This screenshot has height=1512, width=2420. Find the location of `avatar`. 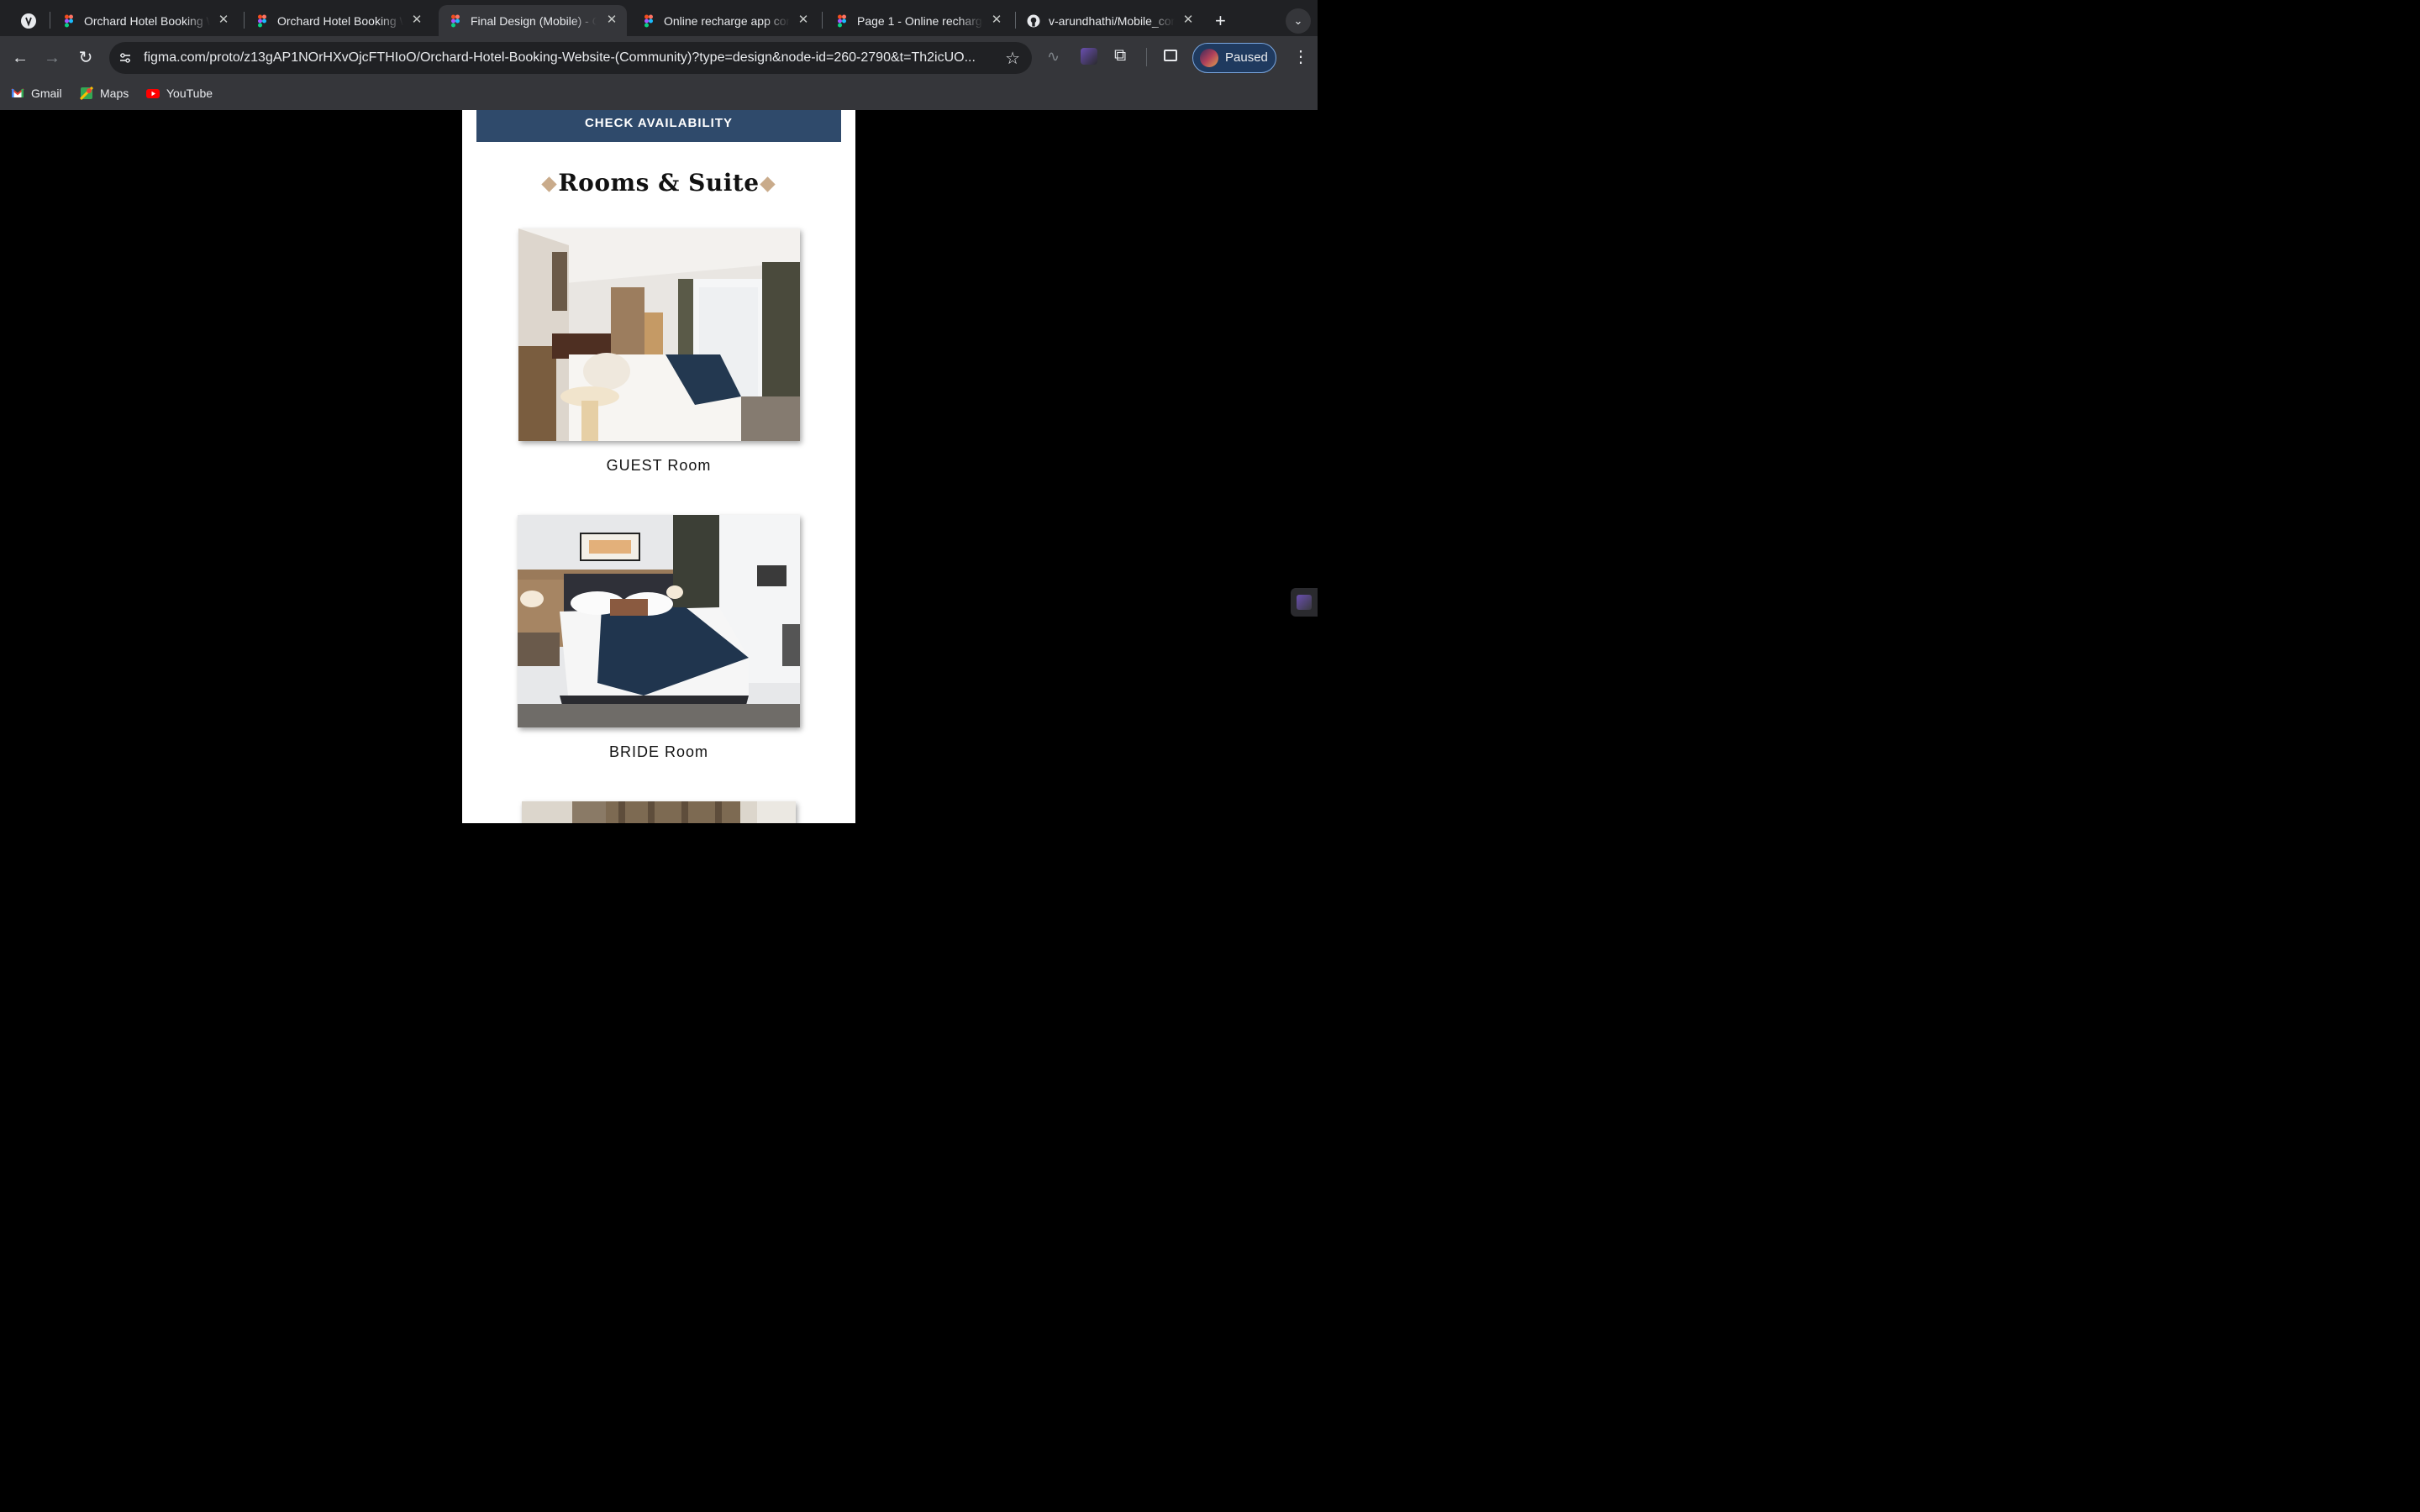

avatar is located at coordinates (1209, 58).